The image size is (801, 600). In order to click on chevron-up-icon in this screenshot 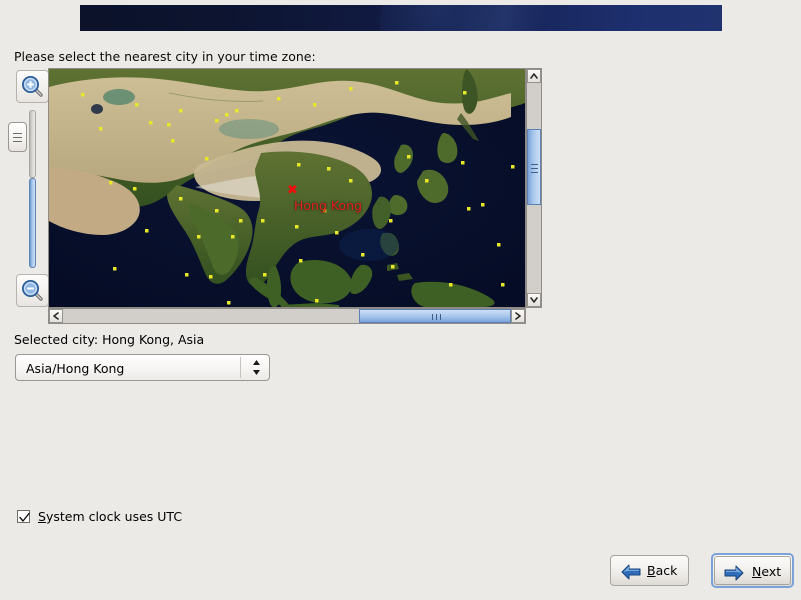, I will do `click(534, 76)`.